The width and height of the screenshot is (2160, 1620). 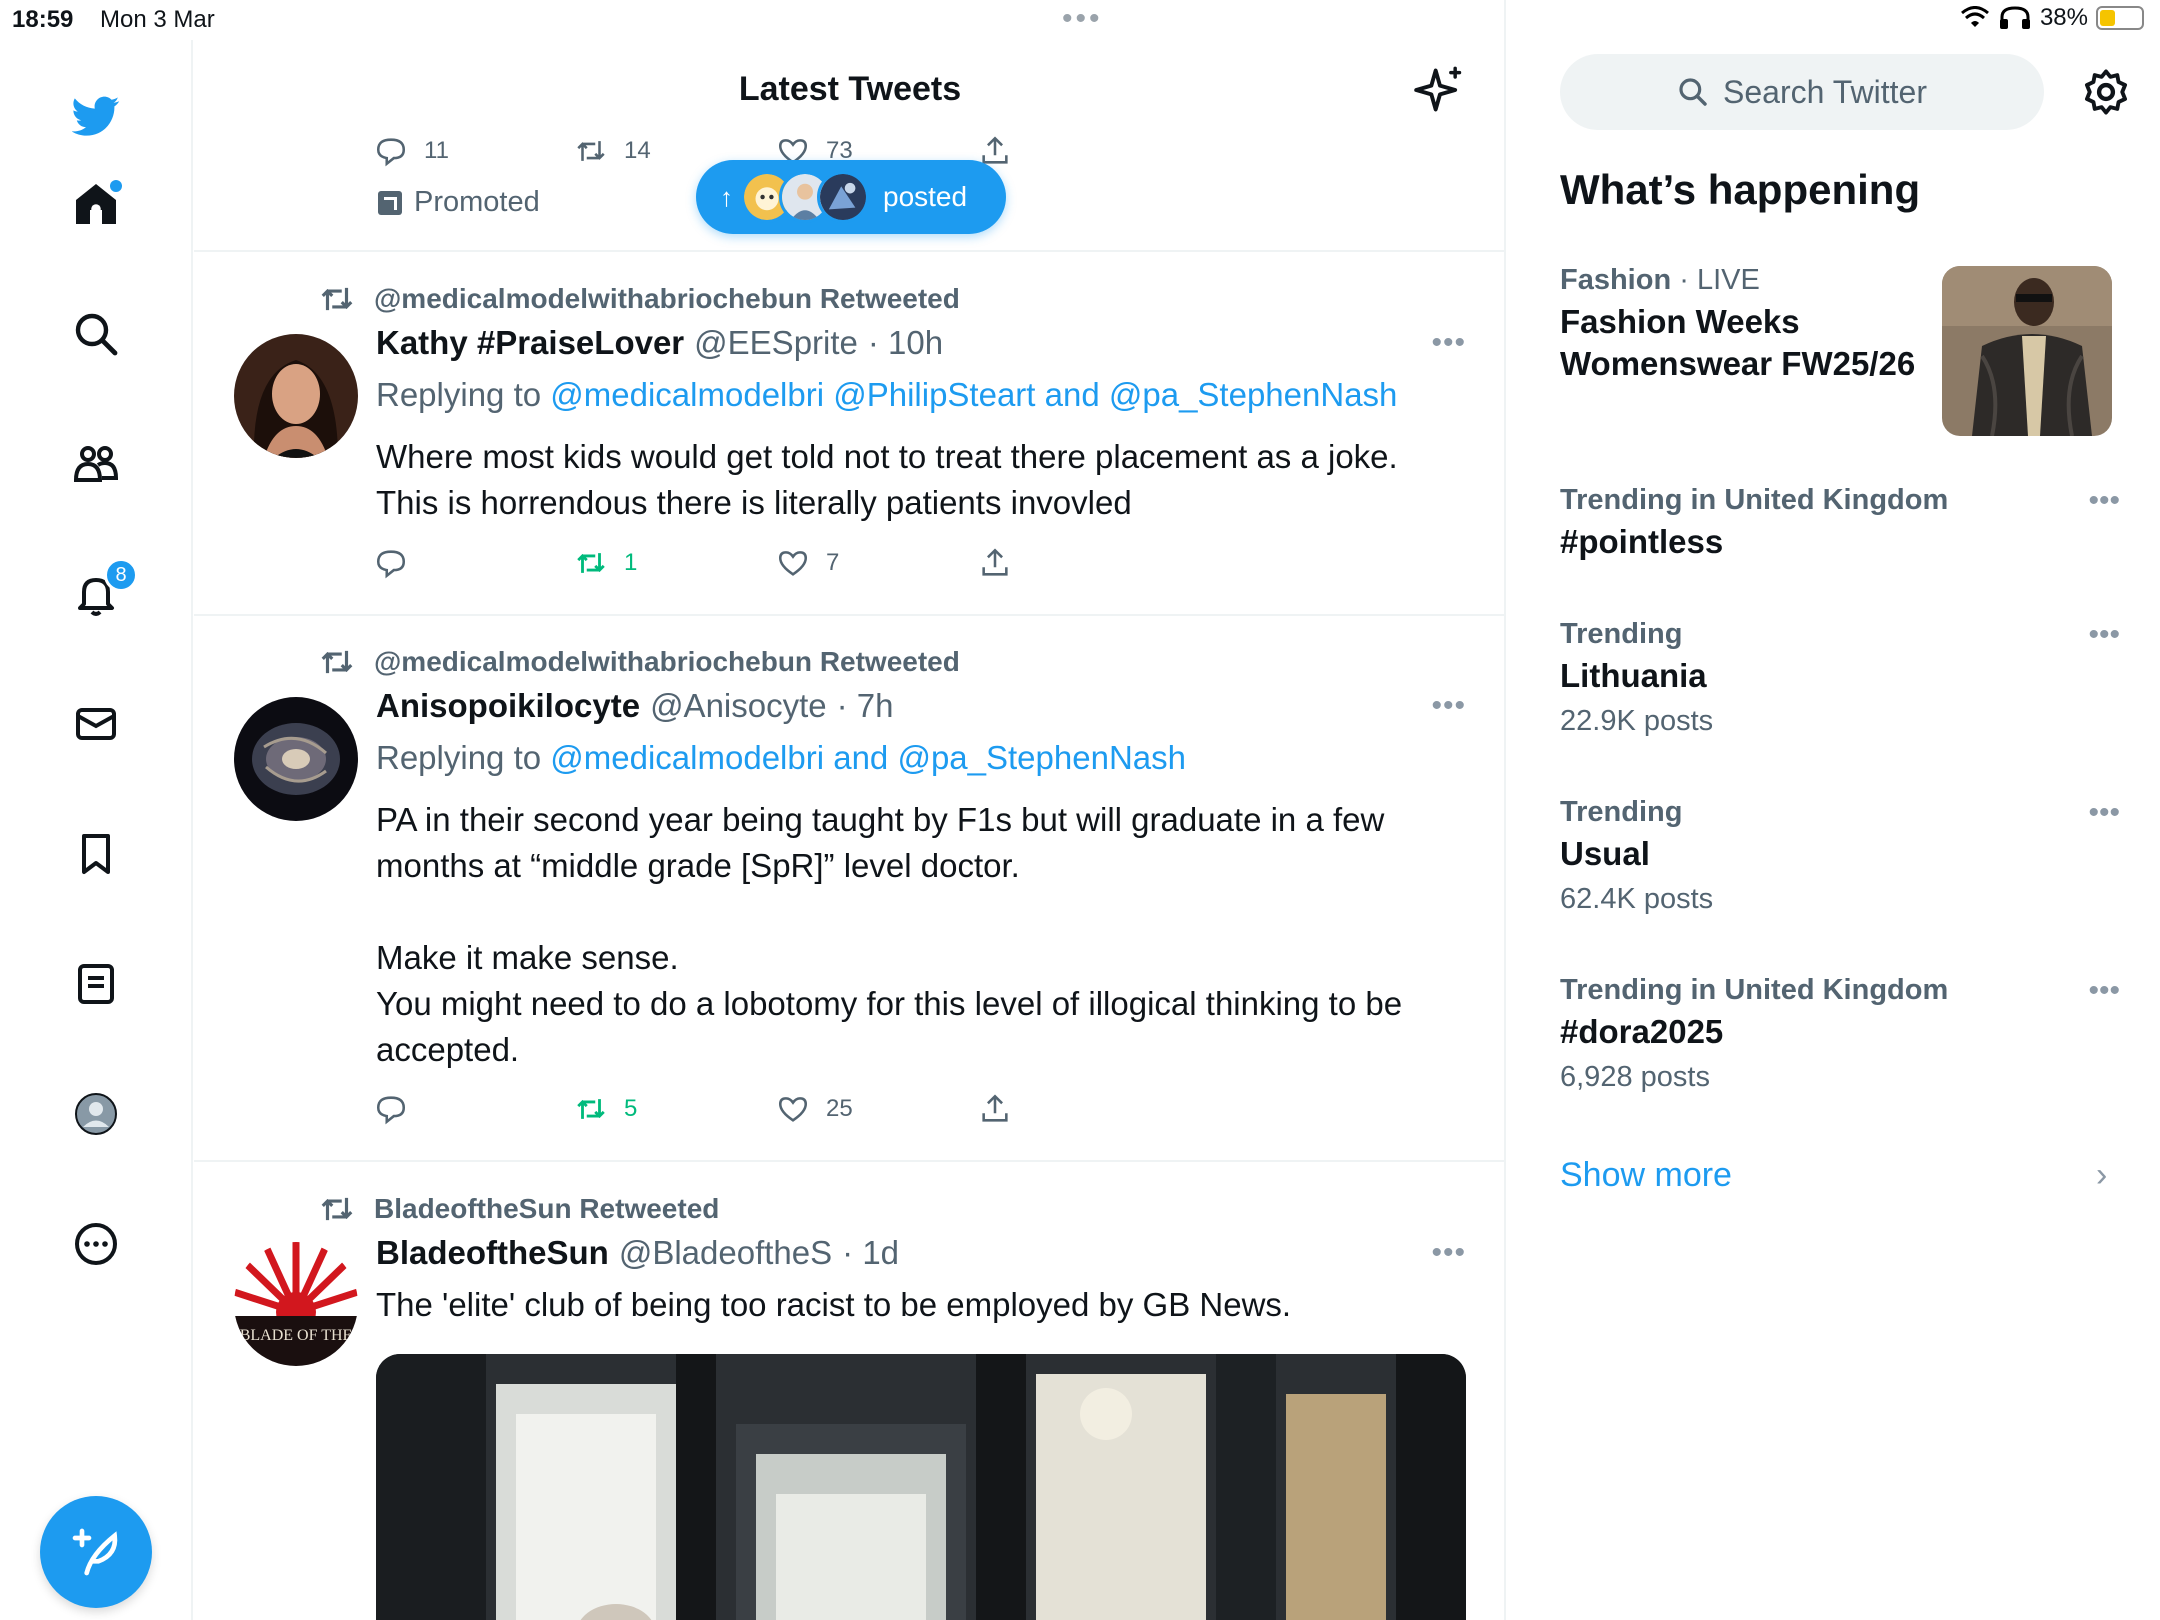 I want to click on retweeted-by-text: BladeoftheSun Retweeted, so click(x=547, y=1208).